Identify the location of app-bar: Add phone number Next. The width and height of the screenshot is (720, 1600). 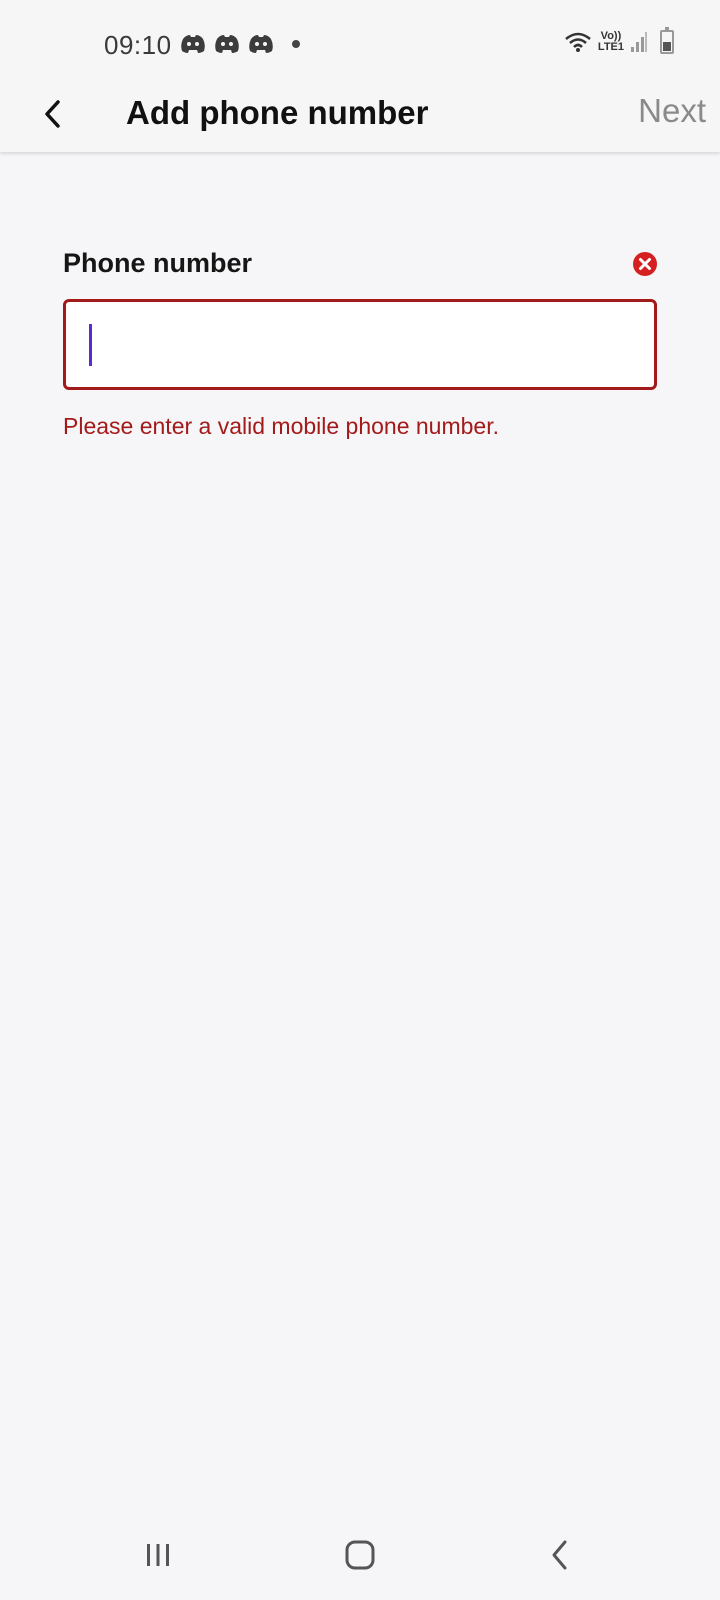
(360, 121).